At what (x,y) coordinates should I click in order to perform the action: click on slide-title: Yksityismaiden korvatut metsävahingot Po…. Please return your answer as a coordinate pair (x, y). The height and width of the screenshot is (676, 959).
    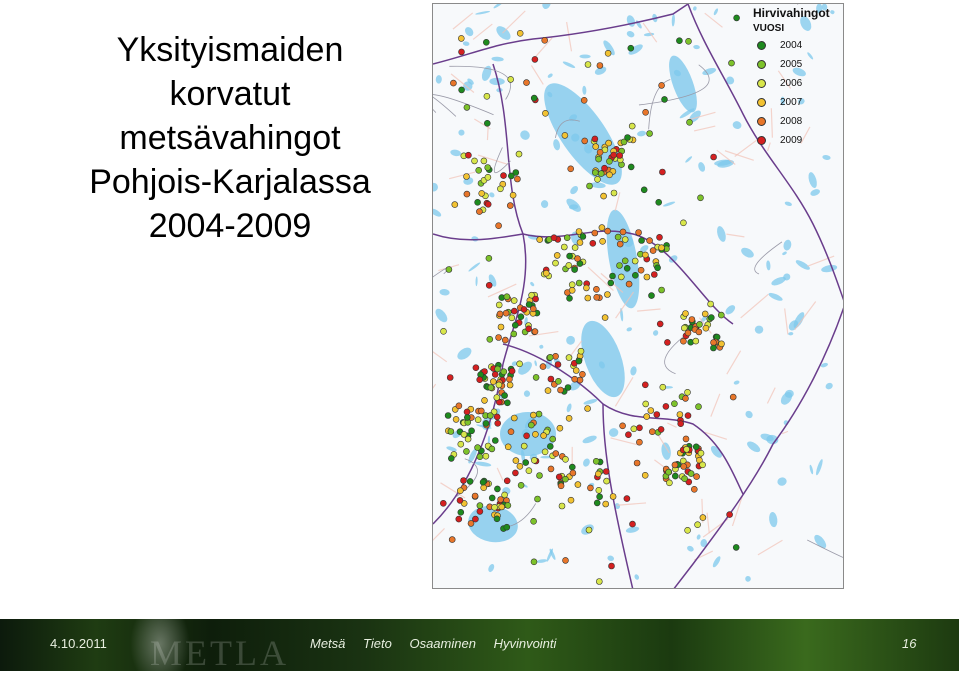
    Looking at the image, I should click on (230, 138).